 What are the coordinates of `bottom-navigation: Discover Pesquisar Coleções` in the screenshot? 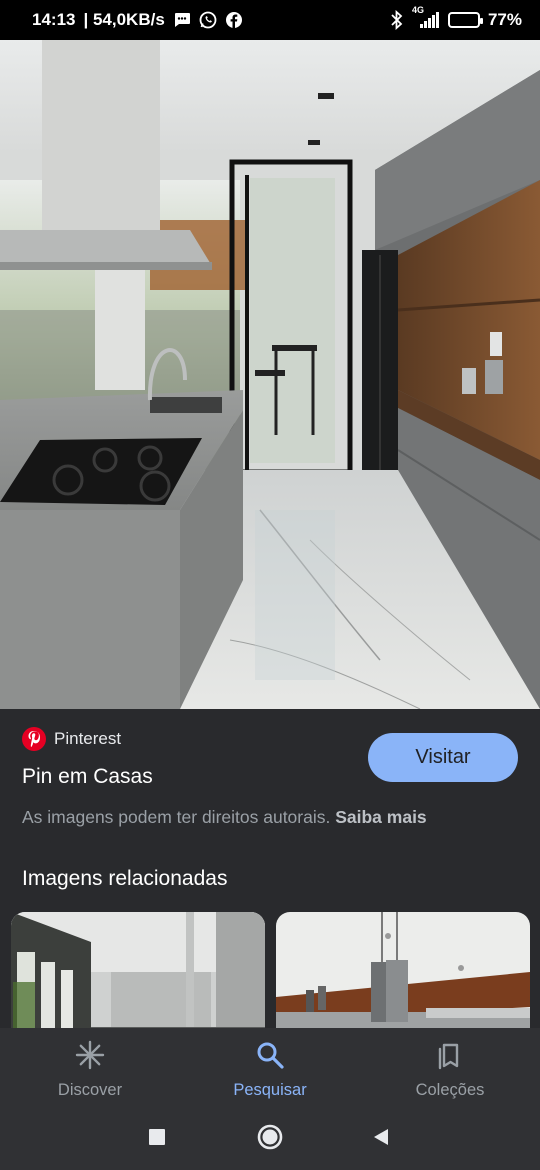 It's located at (270, 1068).